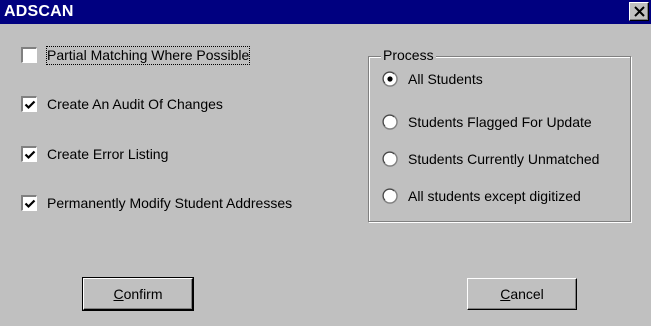 This screenshot has height=326, width=651. I want to click on confirm-button: Confirm, so click(138, 294).